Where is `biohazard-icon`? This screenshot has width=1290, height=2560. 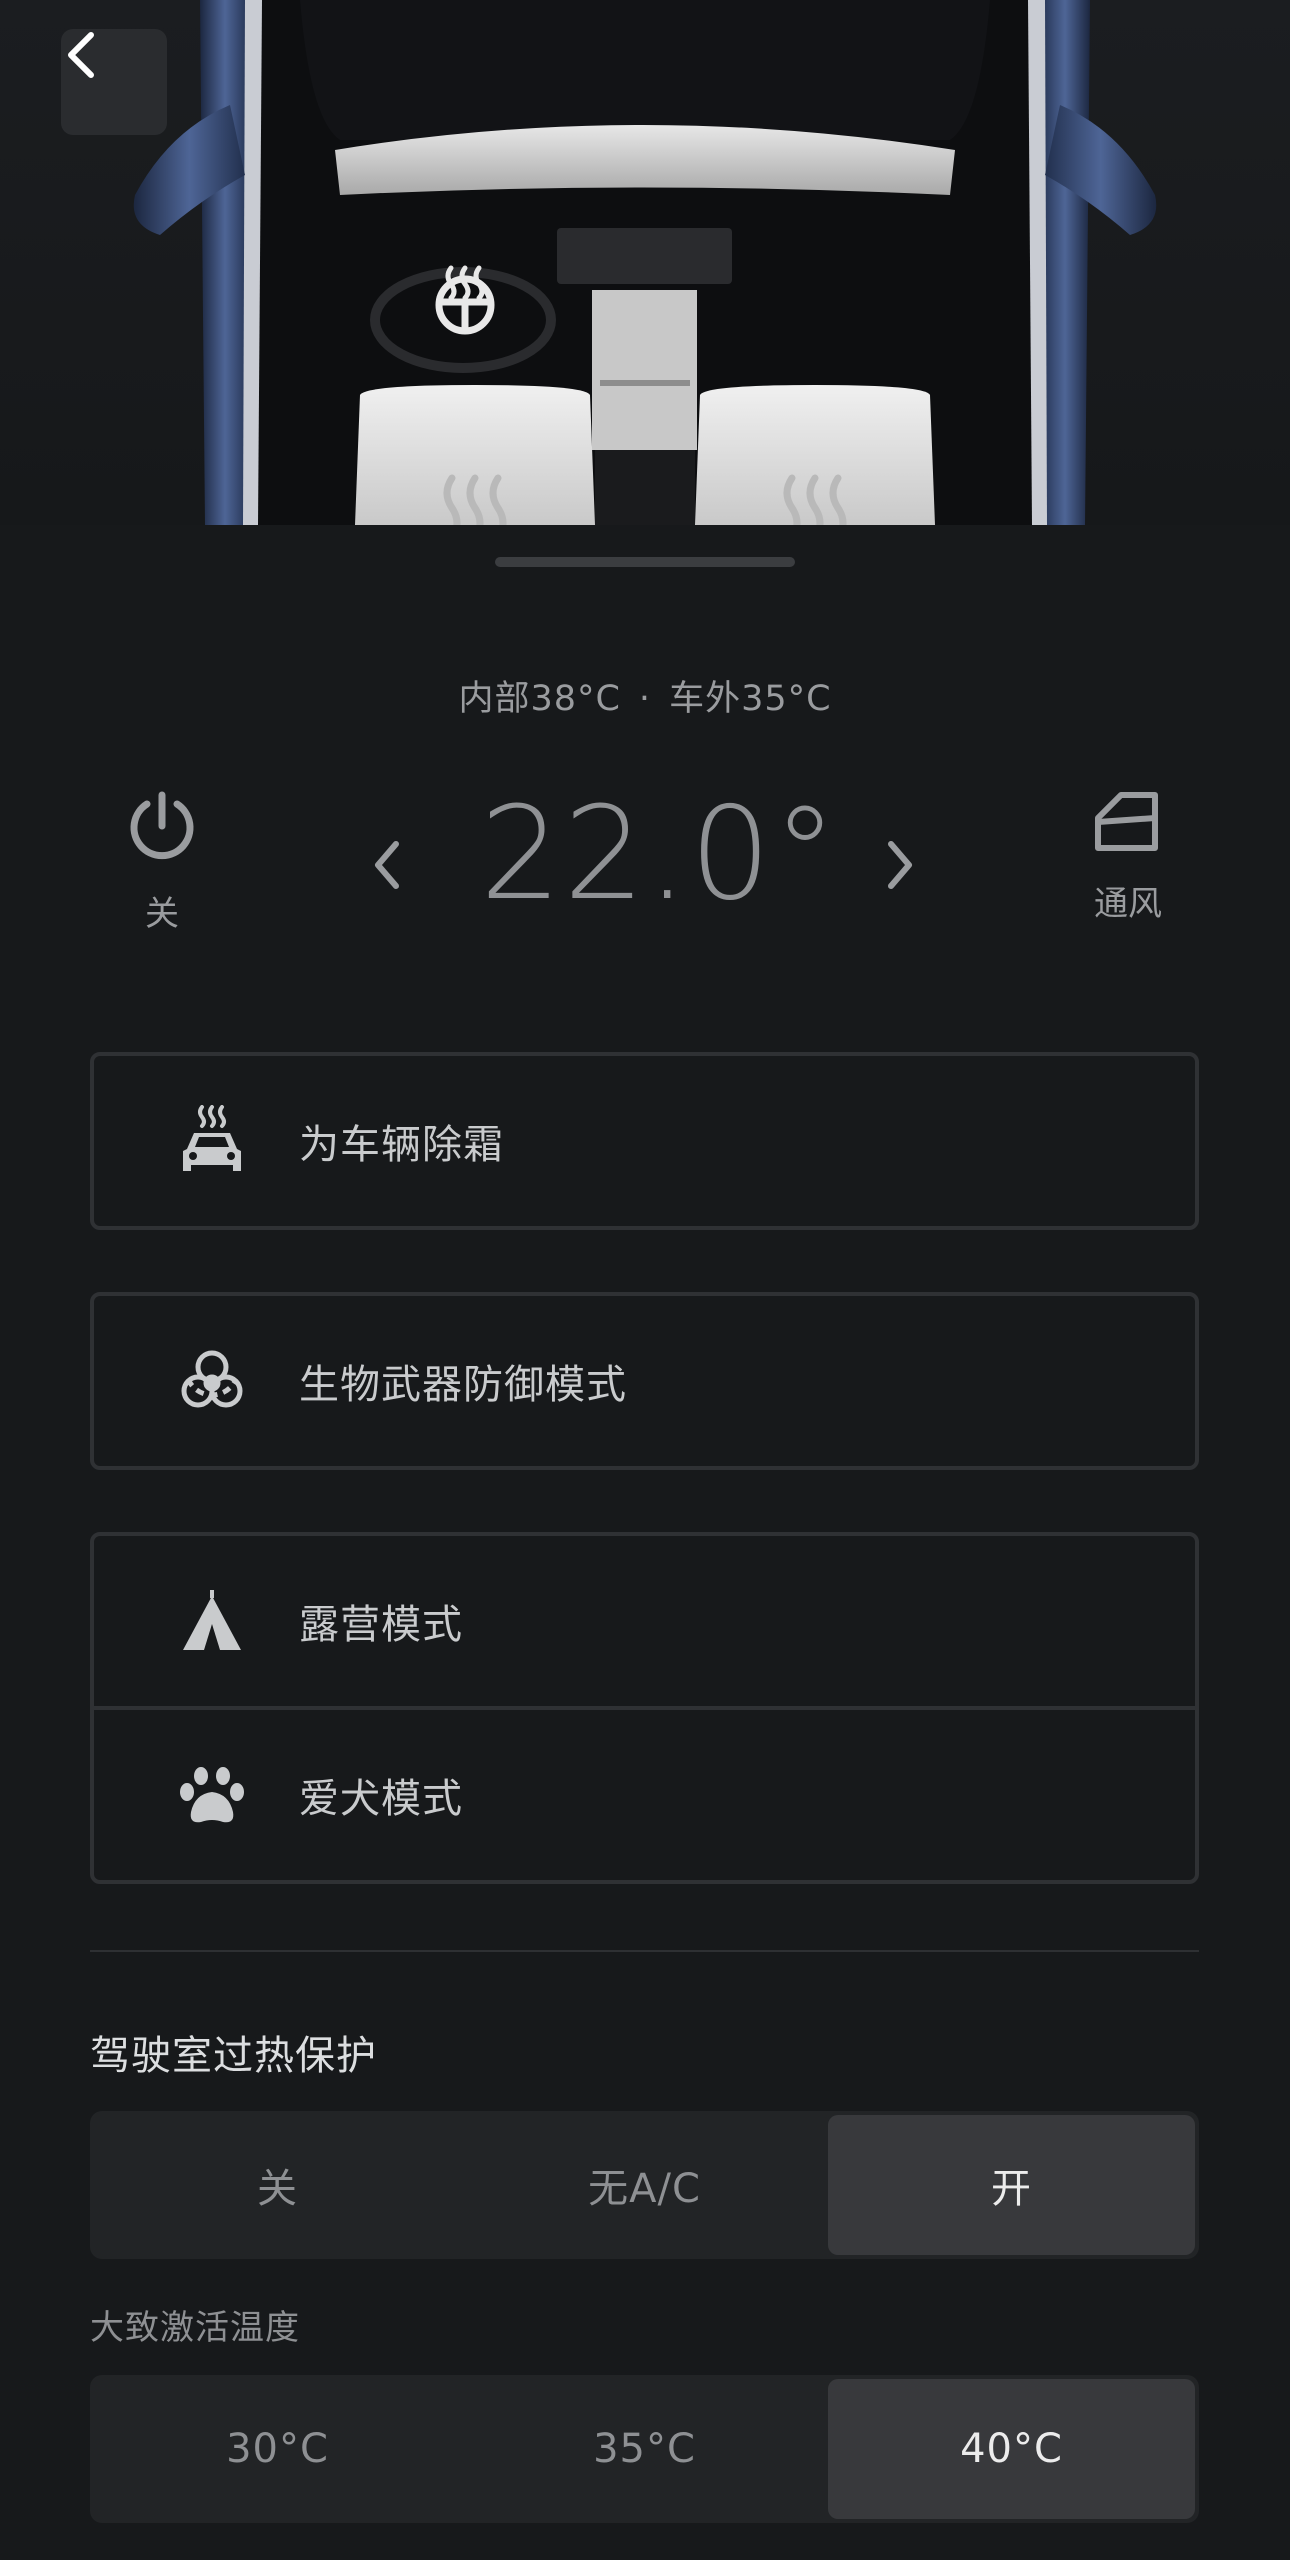
biohazard-icon is located at coordinates (212, 1381).